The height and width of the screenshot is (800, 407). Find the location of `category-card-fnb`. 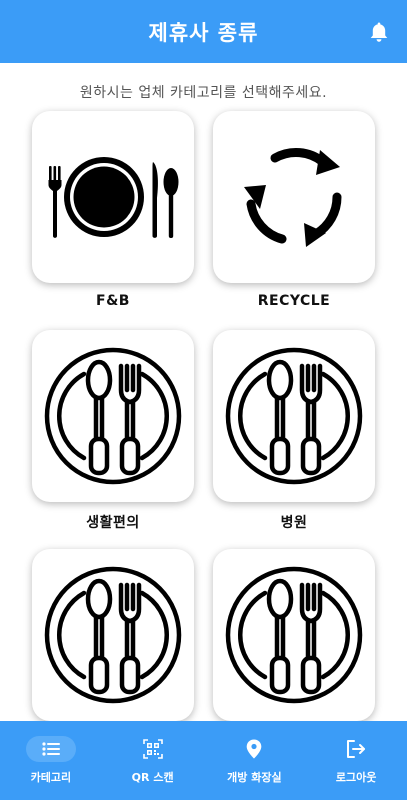

category-card-fnb is located at coordinates (113, 197).